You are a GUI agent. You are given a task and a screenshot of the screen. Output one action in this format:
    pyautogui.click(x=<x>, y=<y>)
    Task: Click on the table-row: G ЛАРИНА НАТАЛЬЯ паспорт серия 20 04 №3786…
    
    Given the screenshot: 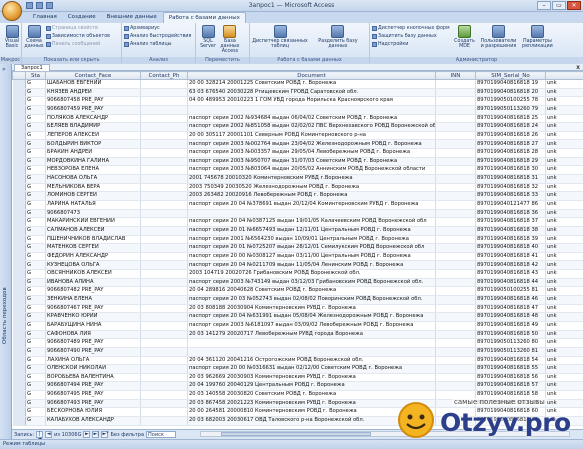 What is the action you would take?
    pyautogui.click(x=297, y=205)
    